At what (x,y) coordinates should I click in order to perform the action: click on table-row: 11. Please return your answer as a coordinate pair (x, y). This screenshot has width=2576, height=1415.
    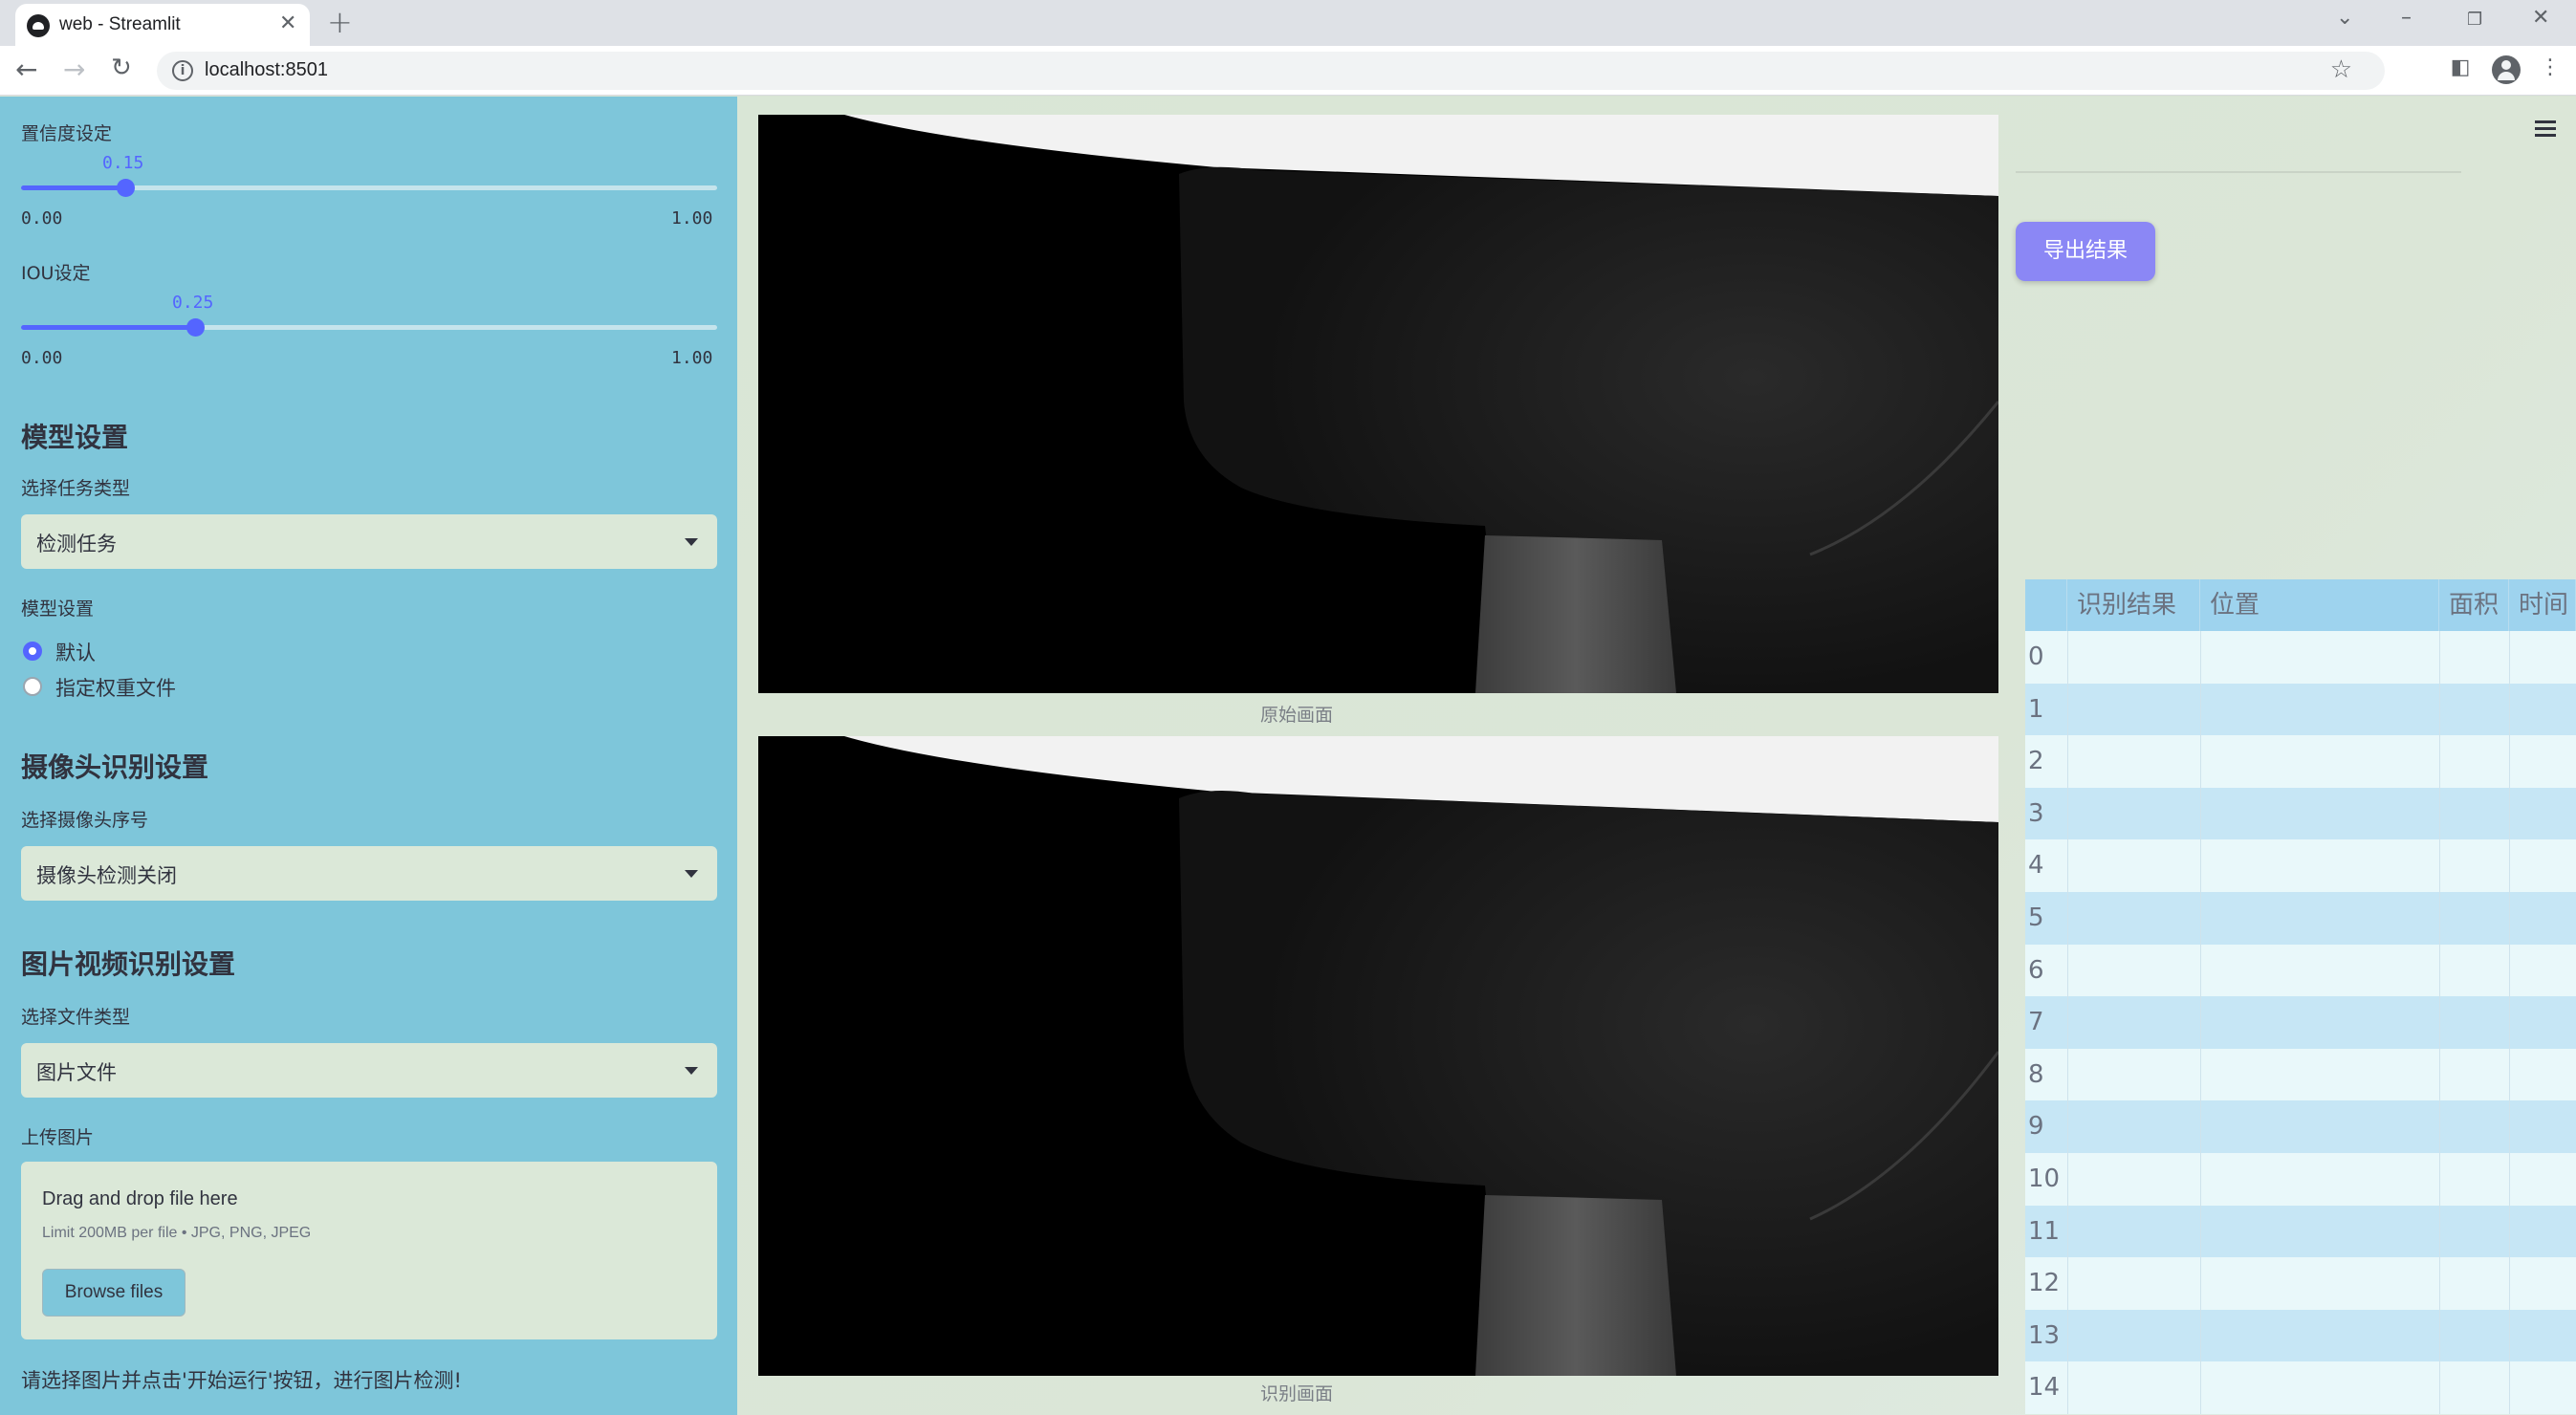
    Looking at the image, I should click on (2300, 1231).